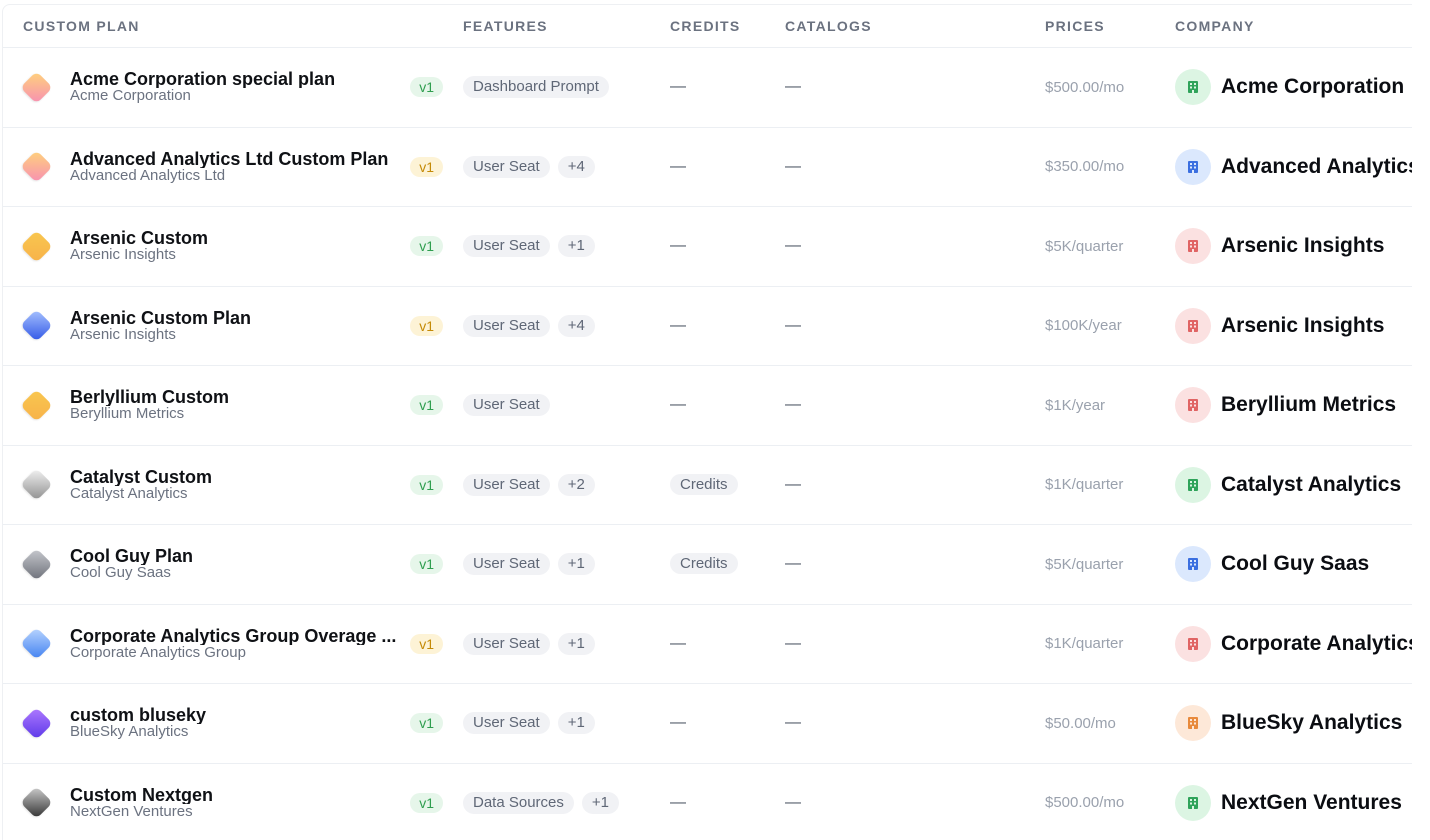 This screenshot has height=840, width=1430. I want to click on company-name: Catalyst Analytics, so click(1311, 485).